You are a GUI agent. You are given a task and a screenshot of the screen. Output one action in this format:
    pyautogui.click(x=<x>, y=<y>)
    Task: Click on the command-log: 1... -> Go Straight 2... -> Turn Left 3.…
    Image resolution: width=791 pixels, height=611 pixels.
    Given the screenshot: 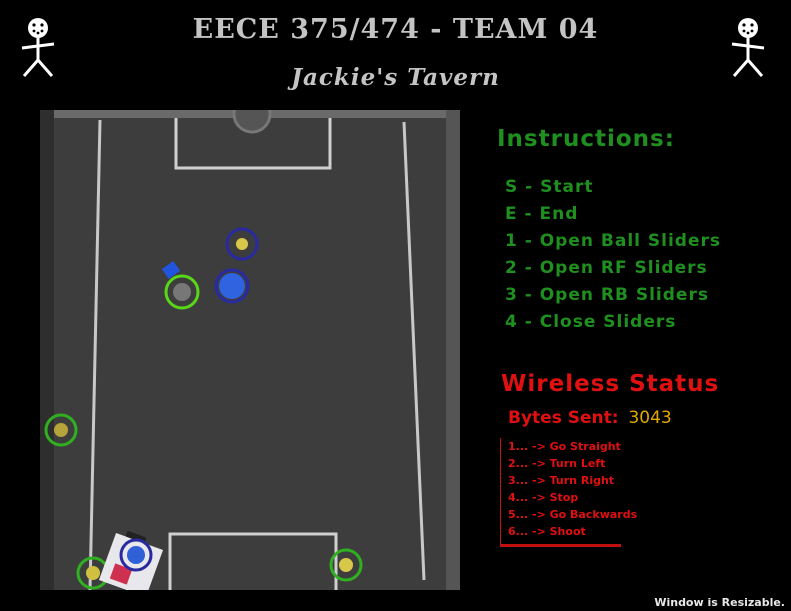 What is the action you would take?
    pyautogui.click(x=569, y=492)
    